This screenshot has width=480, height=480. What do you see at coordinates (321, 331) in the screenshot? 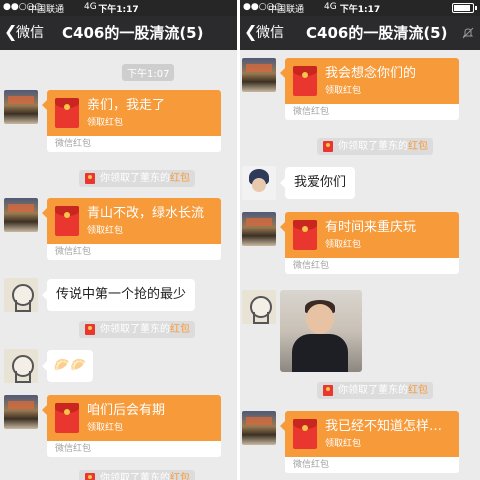
I see `image-message` at bounding box center [321, 331].